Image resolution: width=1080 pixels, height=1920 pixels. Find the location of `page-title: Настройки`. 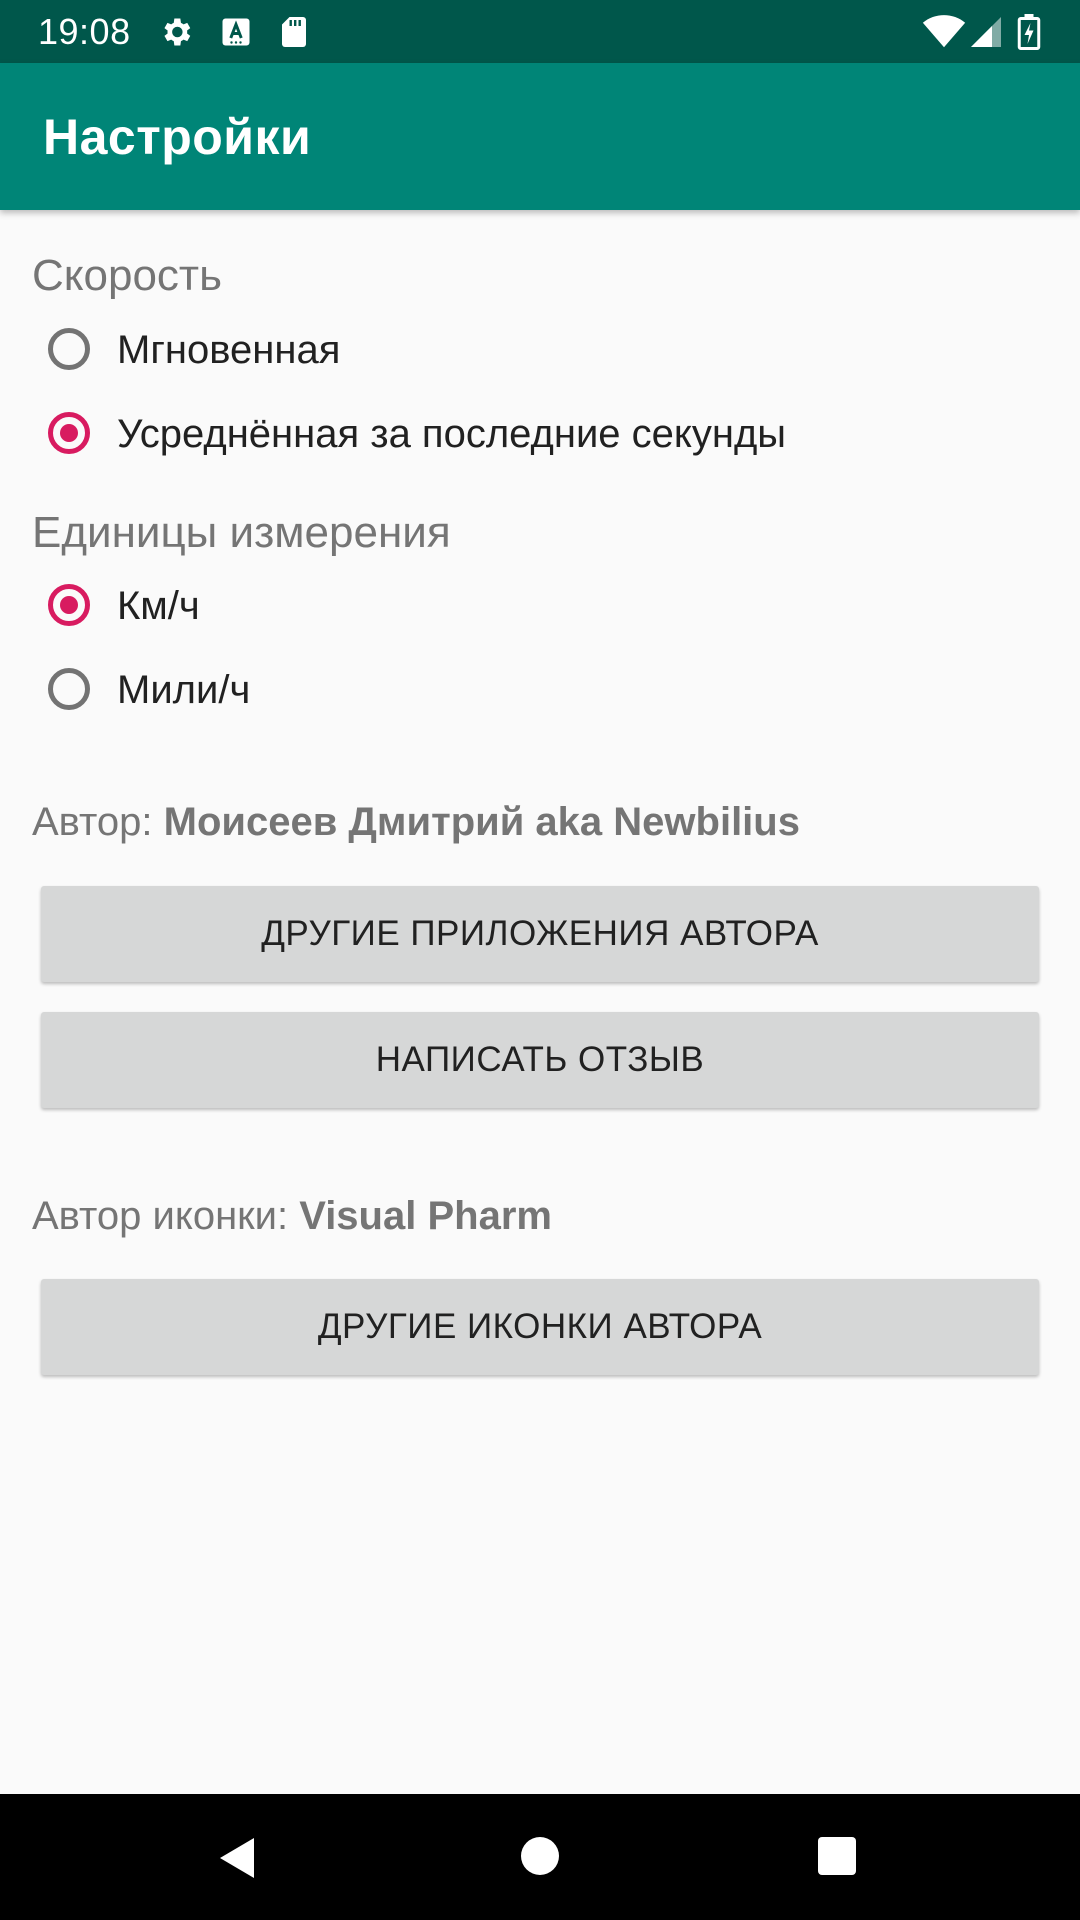

page-title: Настройки is located at coordinates (177, 137).